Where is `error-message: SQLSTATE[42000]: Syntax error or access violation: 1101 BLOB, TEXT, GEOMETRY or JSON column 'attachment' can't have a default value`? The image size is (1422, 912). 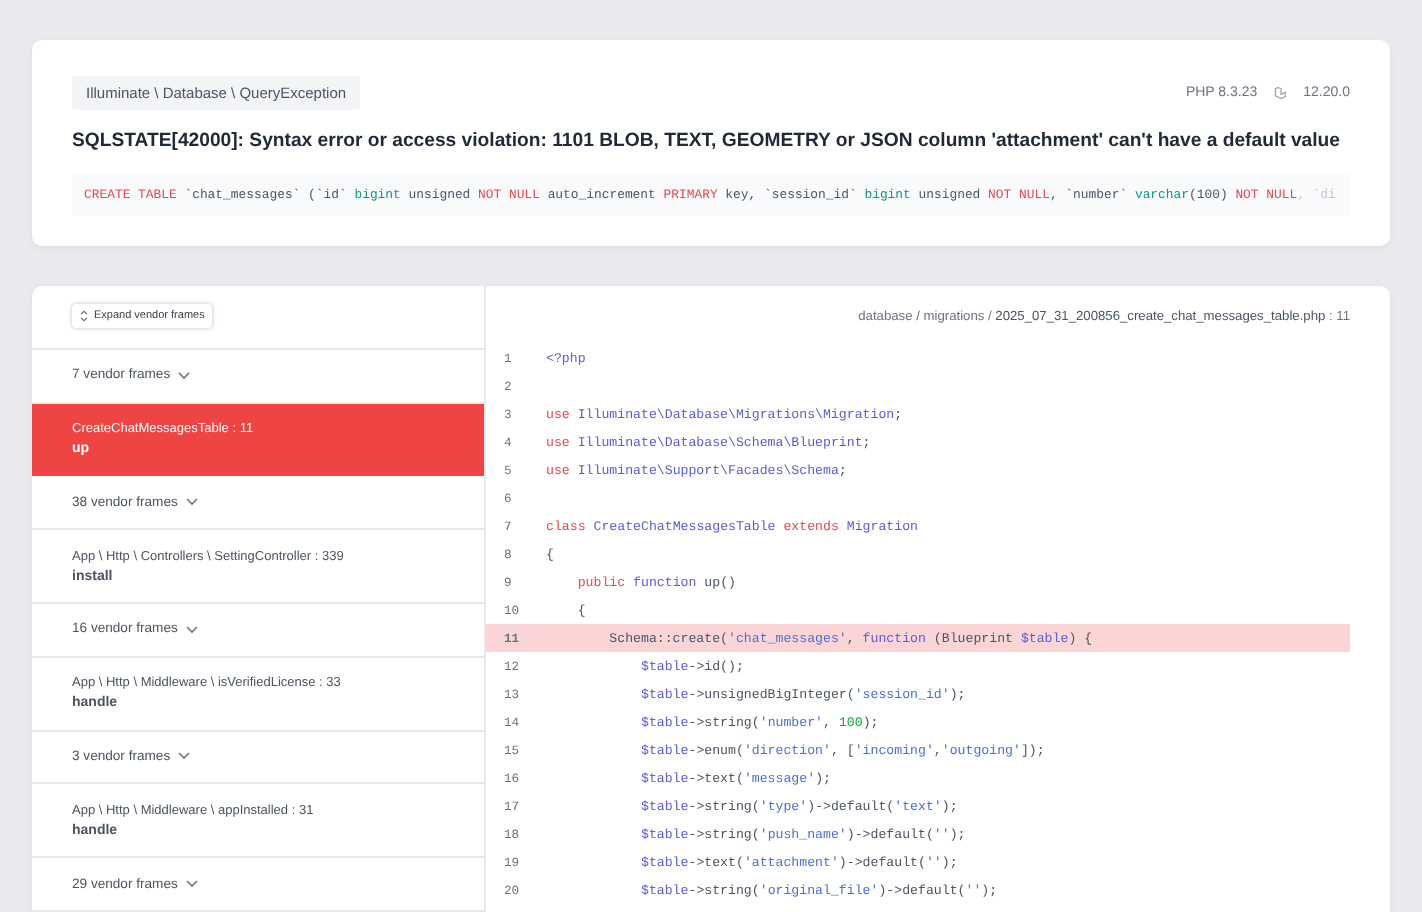 error-message: SQLSTATE[42000]: Syntax error or access violation: 1101 BLOB, TEXT, GEOMETRY or JSON column 'attachment' can't have a default value is located at coordinates (706, 141).